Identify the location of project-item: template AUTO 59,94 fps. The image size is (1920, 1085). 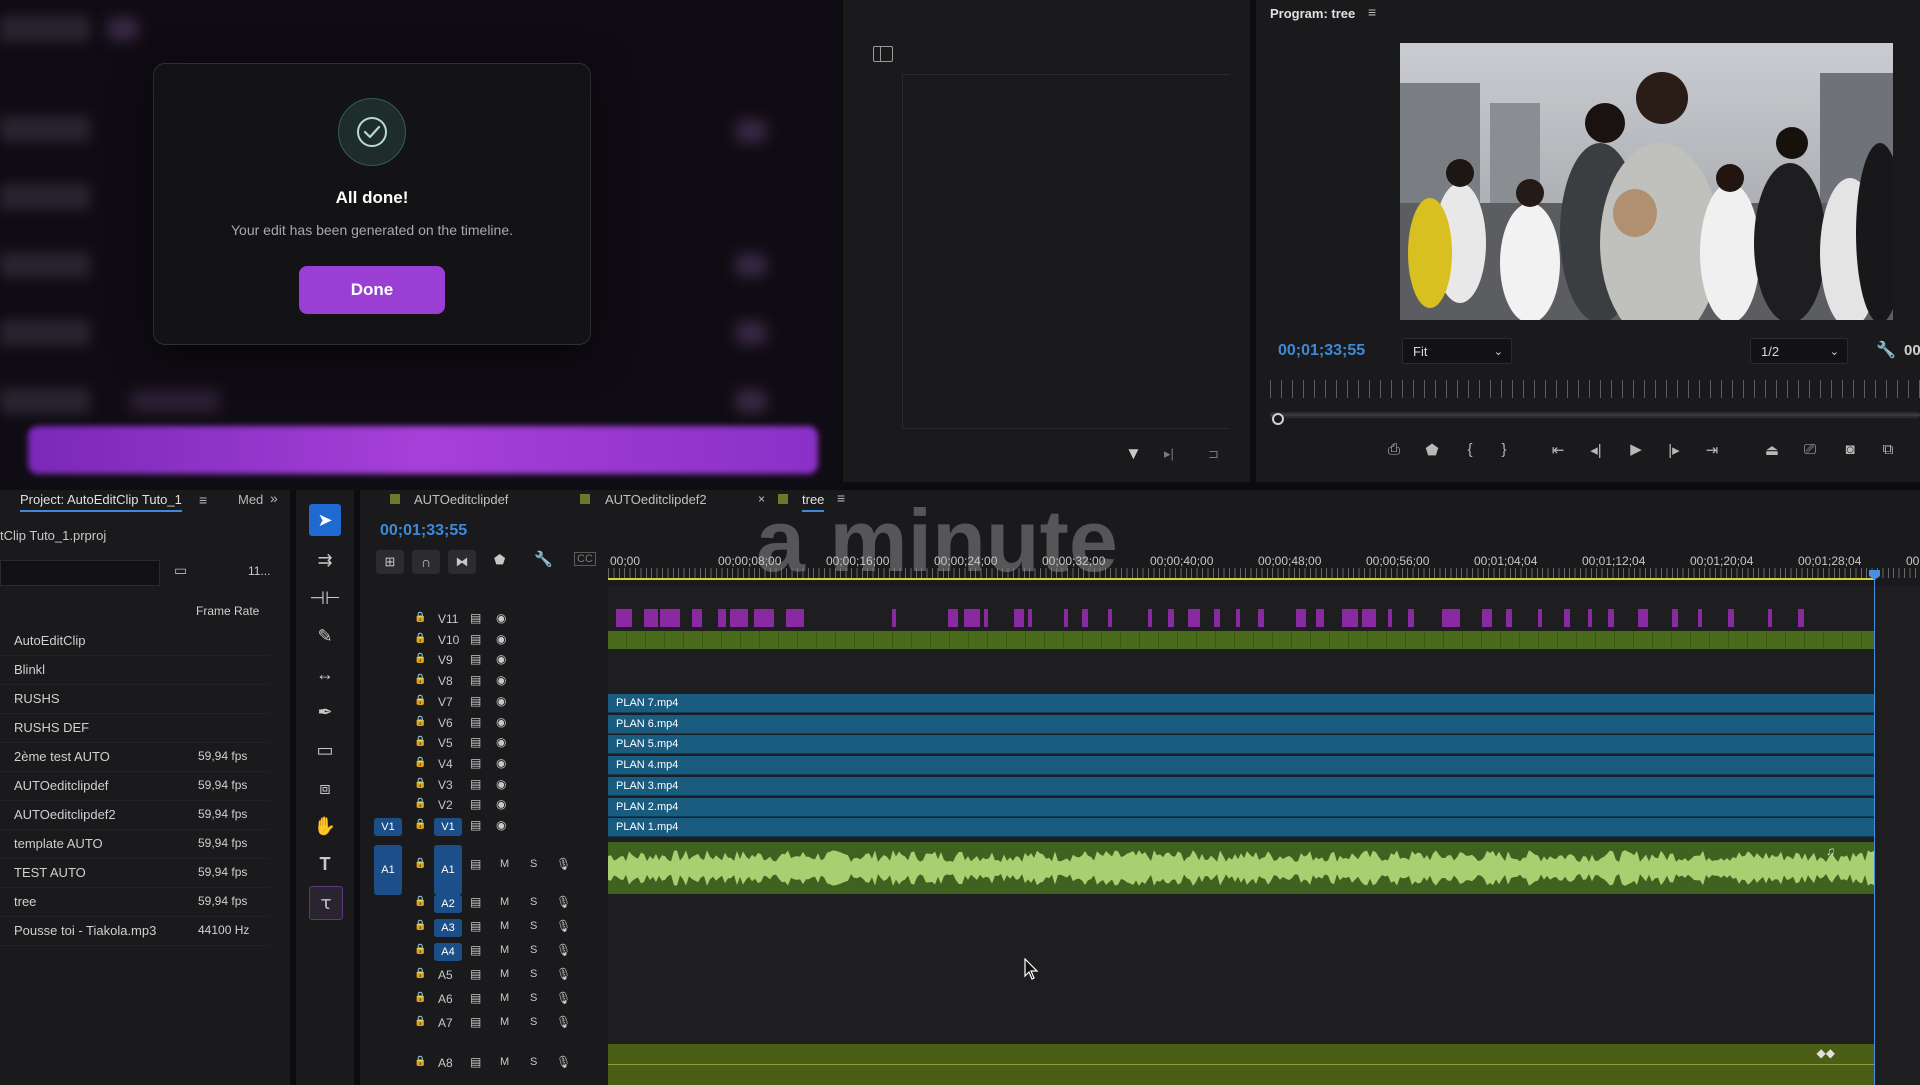
(135, 844).